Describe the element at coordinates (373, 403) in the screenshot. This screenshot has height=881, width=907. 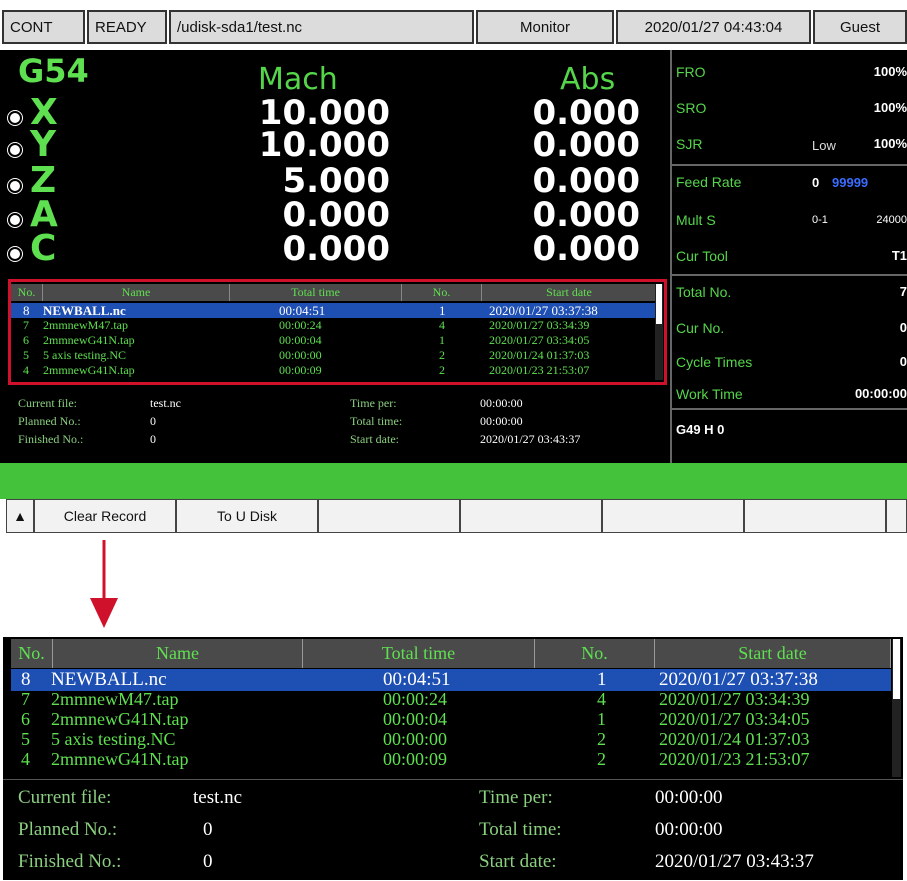
I see `time-per-label: Time per:` at that location.